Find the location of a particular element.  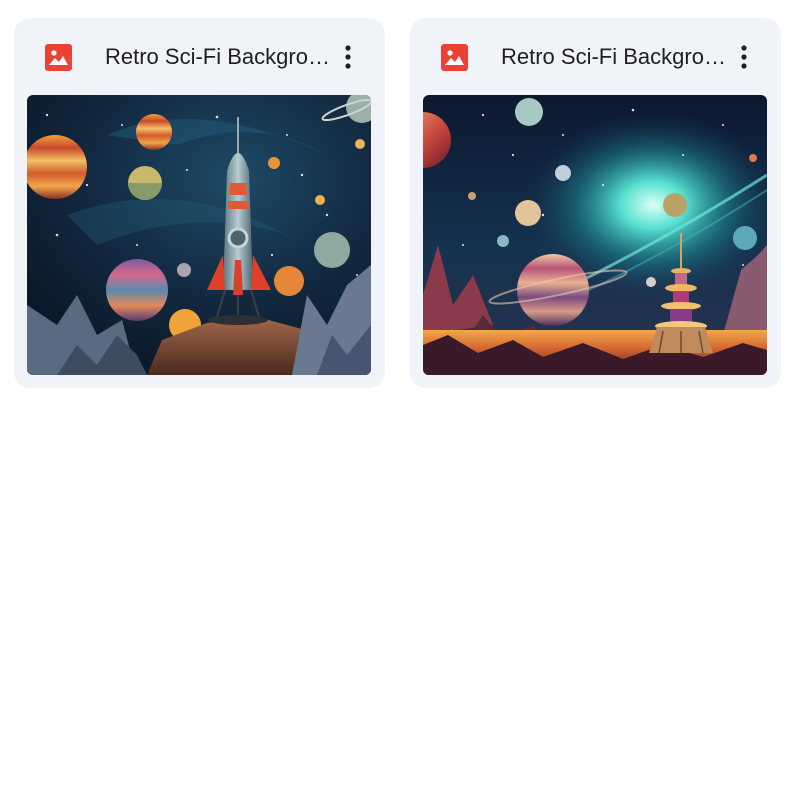

file-card-header: Retro Sci-Fi Backgrounds 2 is located at coordinates (595, 56).